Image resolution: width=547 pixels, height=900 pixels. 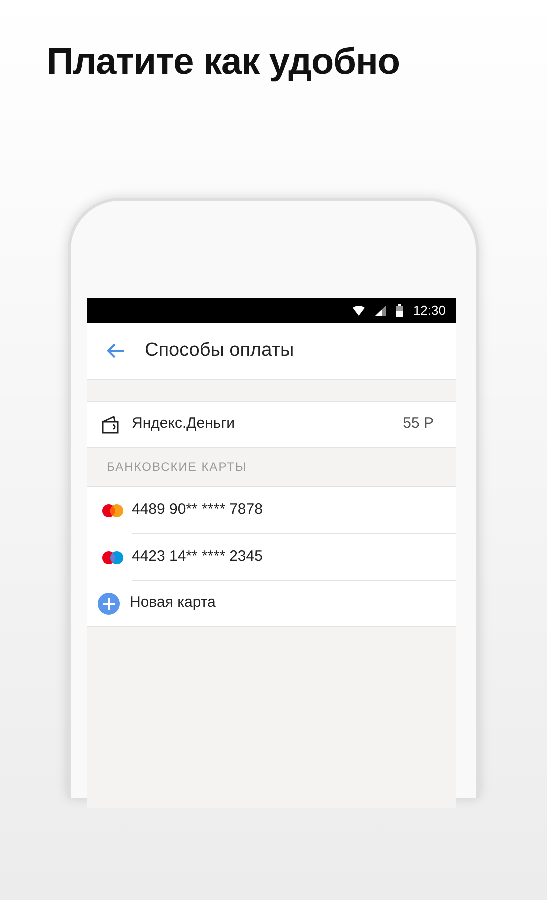 I want to click on card-number: 4423 14** **** 2345, so click(x=197, y=557).